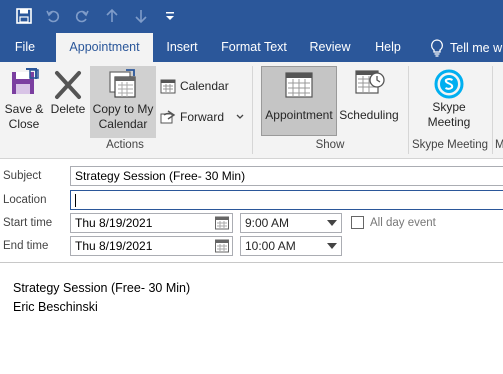 The height and width of the screenshot is (374, 503). I want to click on redo-icon, so click(82, 16).